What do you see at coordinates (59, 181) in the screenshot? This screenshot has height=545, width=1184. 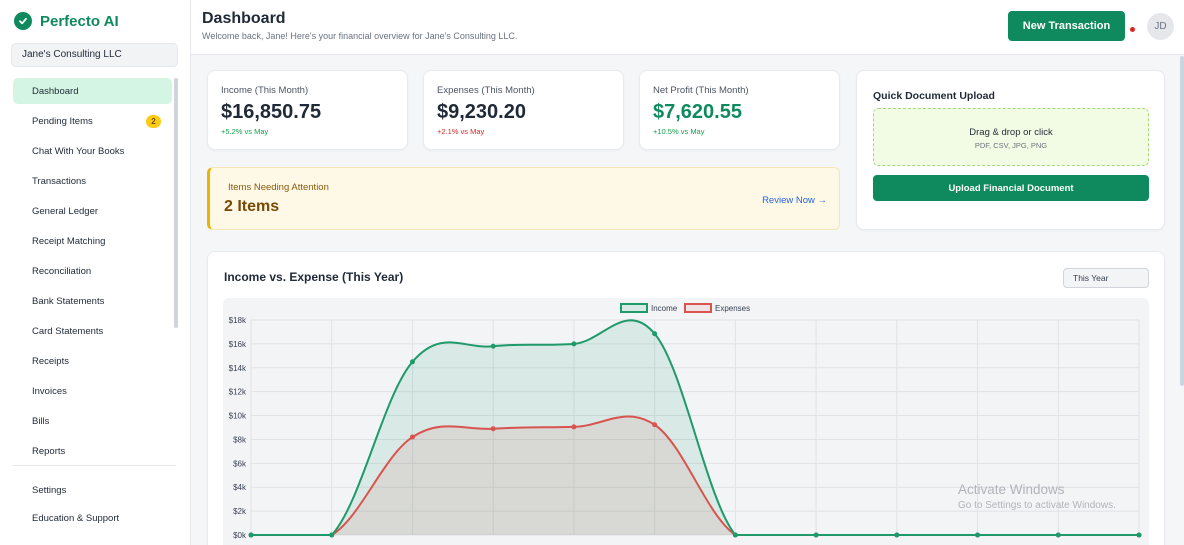 I see `sidebar-item-label: Transactions` at bounding box center [59, 181].